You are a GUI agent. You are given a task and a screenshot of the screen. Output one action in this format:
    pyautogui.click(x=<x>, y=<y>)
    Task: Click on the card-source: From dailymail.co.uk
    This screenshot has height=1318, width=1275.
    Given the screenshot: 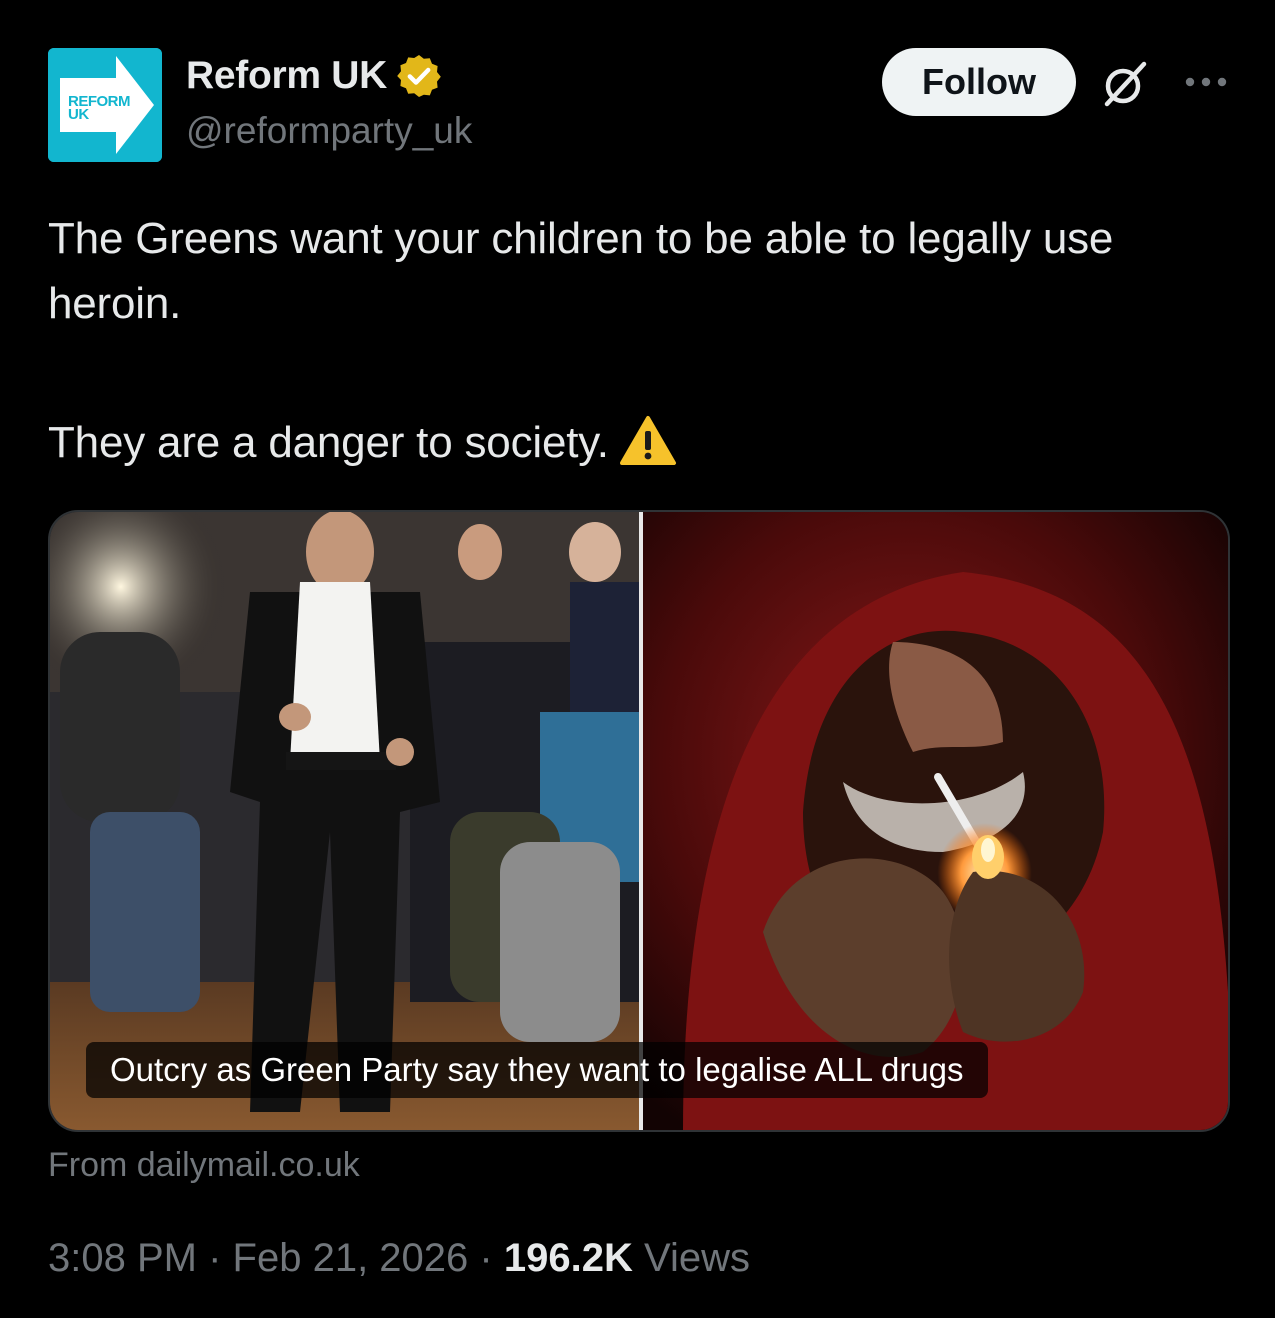 What is the action you would take?
    pyautogui.click(x=204, y=1165)
    